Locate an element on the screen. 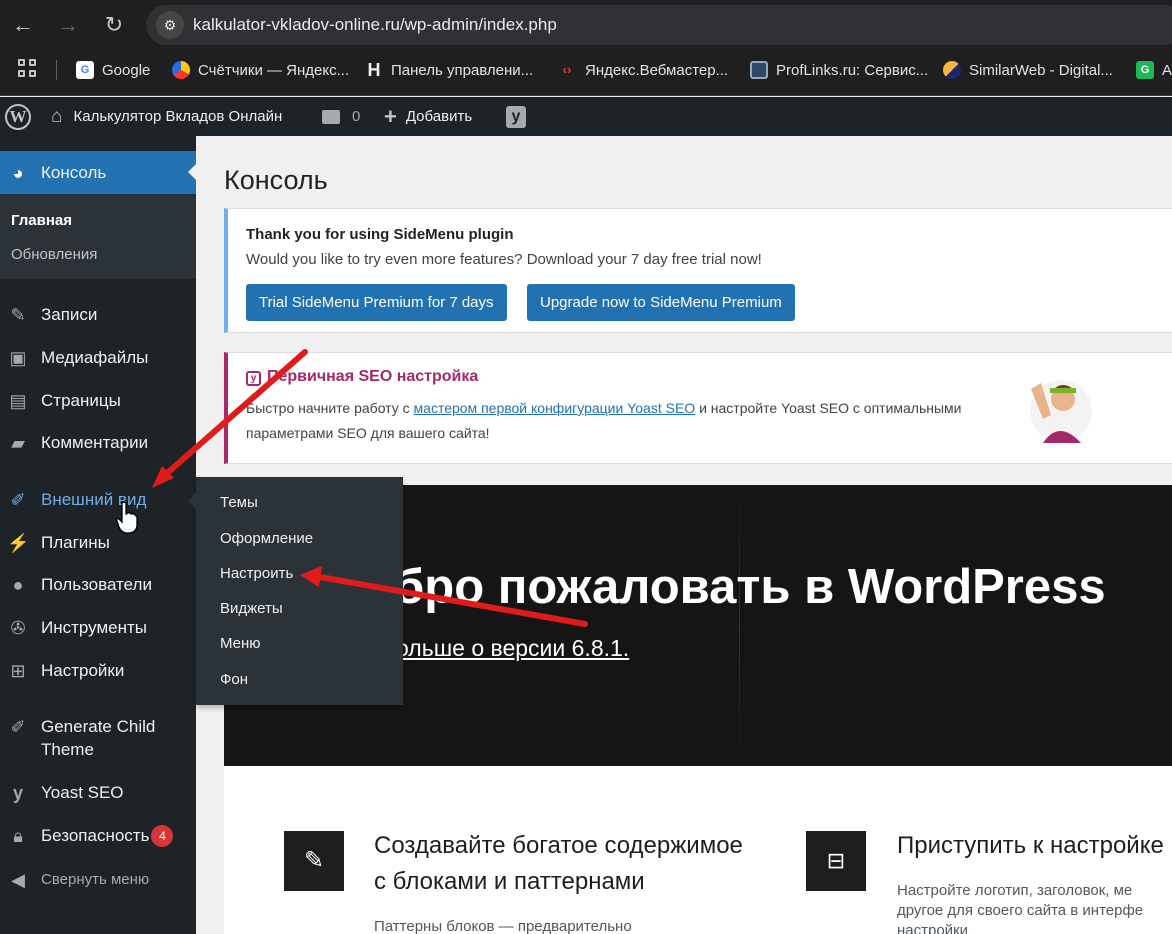  bookmark-overflow: G A is located at coordinates (1154, 70).